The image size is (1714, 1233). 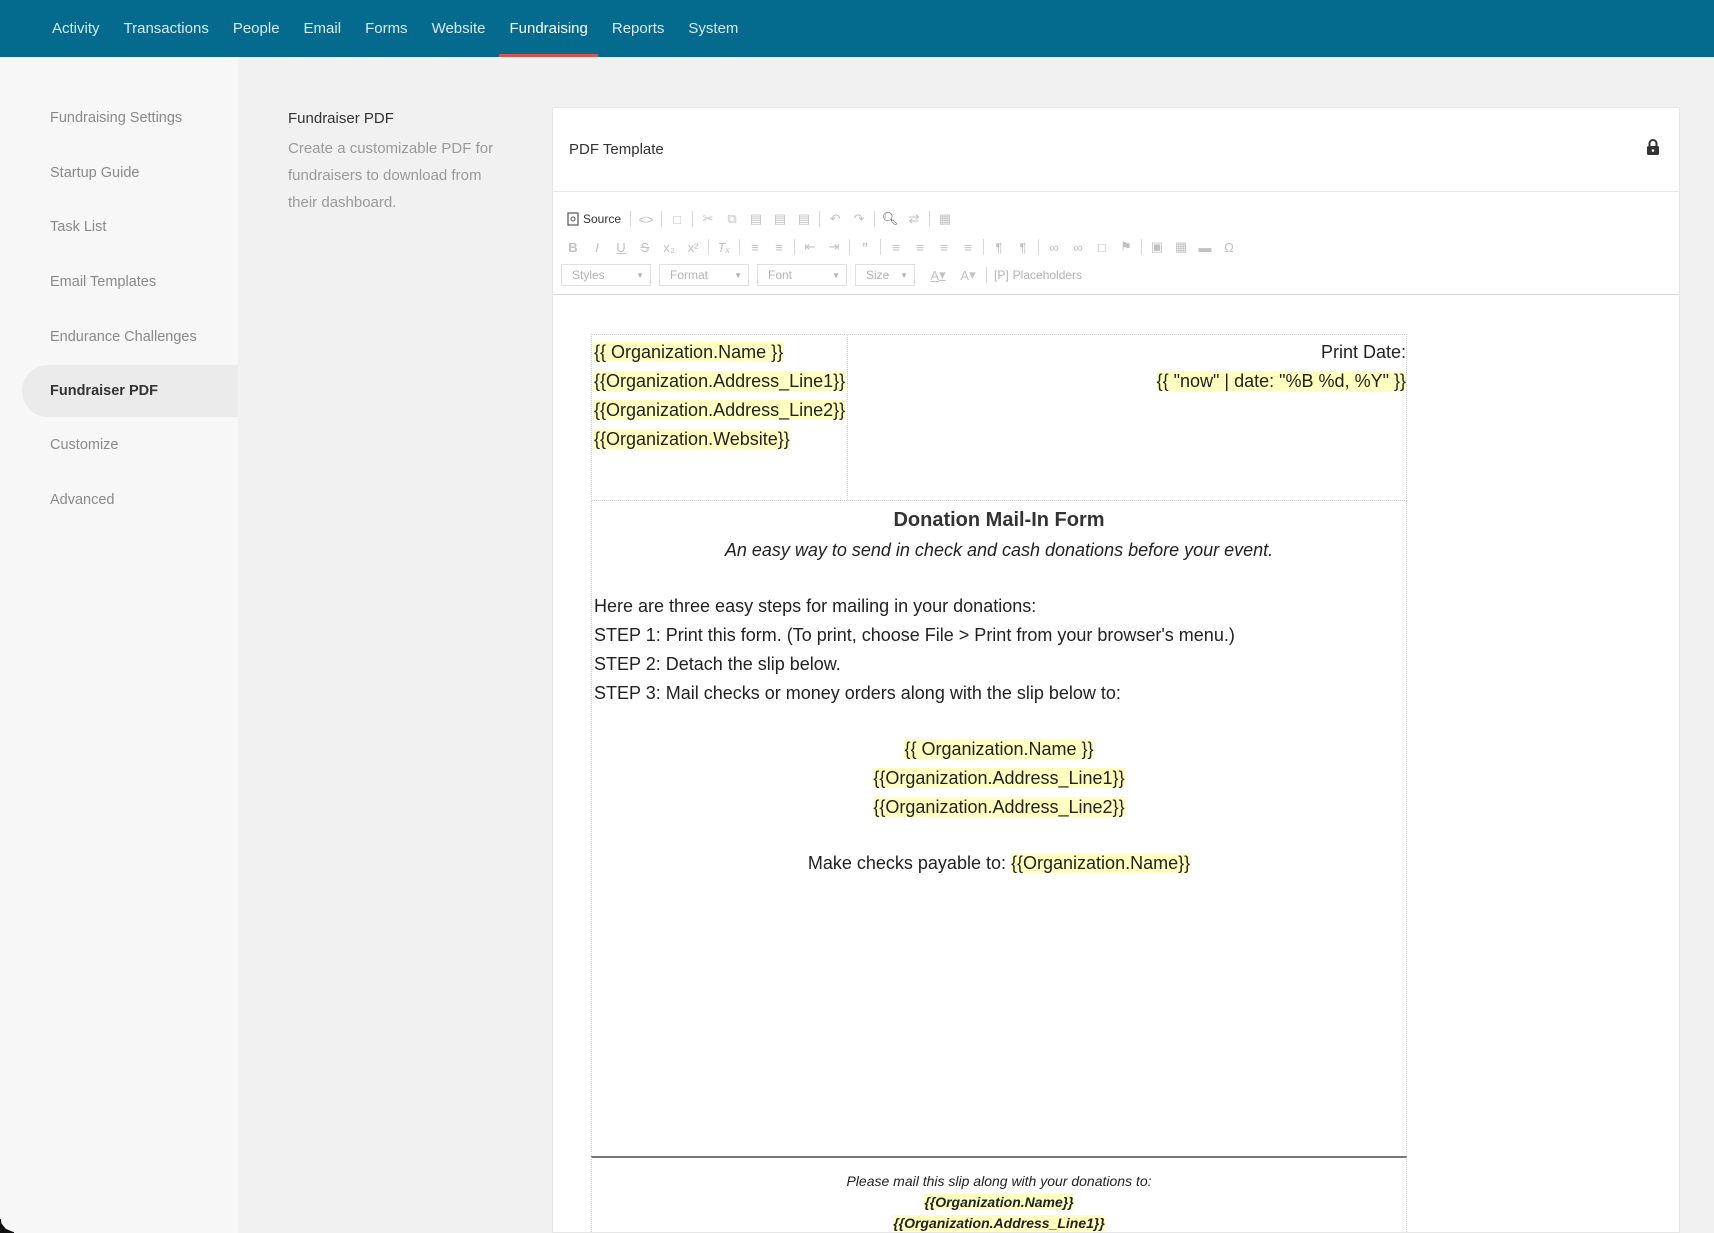 I want to click on font-dropdown: Font ▼, so click(x=802, y=275).